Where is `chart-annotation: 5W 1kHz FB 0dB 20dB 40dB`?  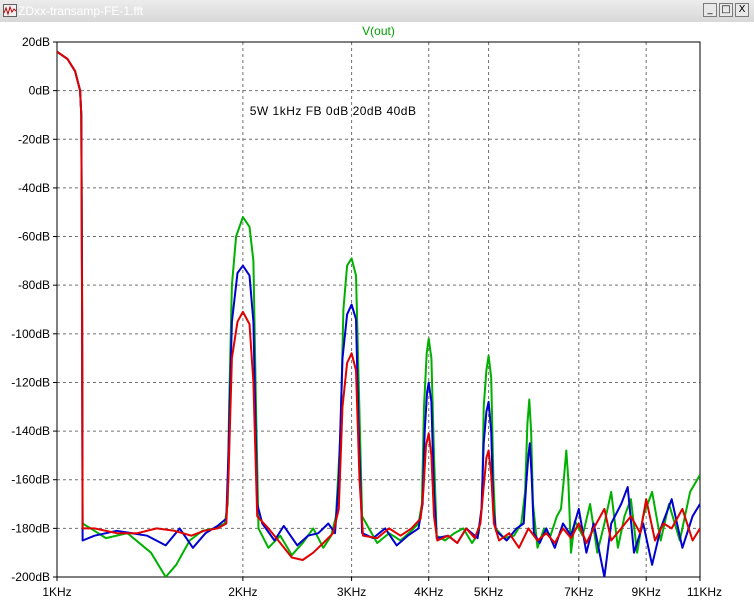
chart-annotation: 5W 1kHz FB 0dB 20dB 40dB is located at coordinates (333, 111).